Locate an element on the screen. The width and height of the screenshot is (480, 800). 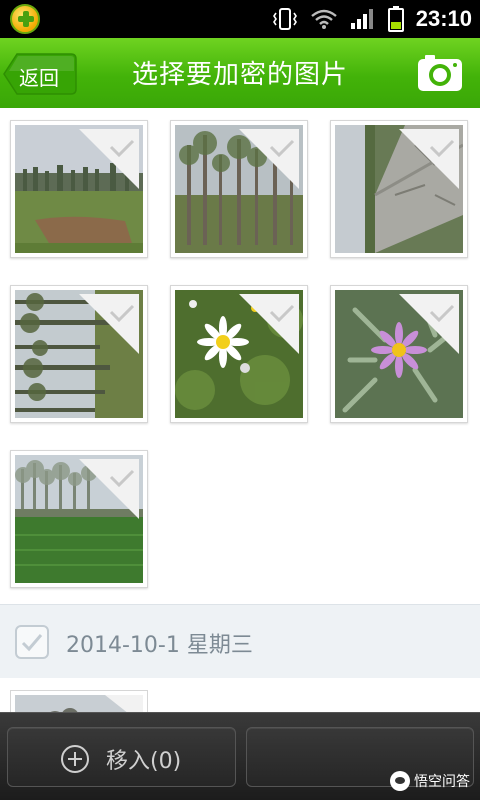
move-in-label: 移入(0) is located at coordinates (144, 761).